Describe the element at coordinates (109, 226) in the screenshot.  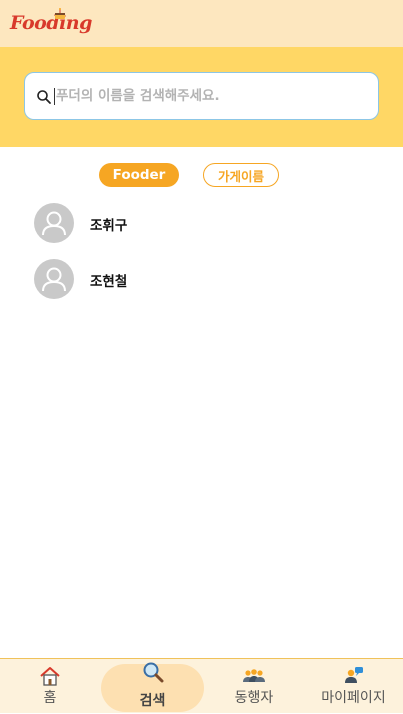
I see `user-name: 조휘구` at that location.